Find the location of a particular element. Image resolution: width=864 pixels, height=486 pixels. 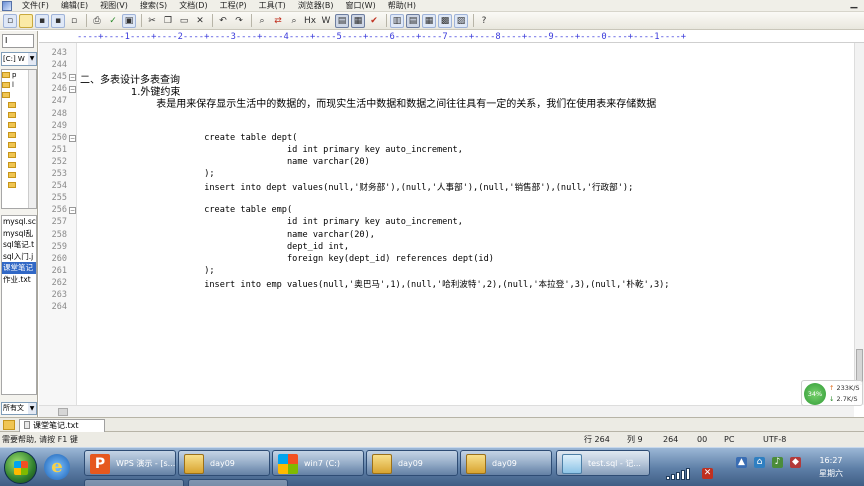

menu-help: 帮助(H) is located at coordinates (402, 6).